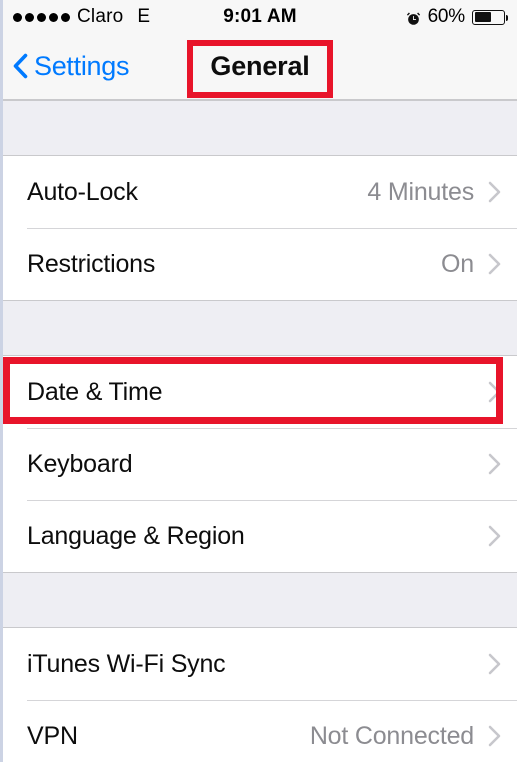 This screenshot has height=762, width=517. Describe the element at coordinates (41, 17) in the screenshot. I see `signal-strength-icon` at that location.